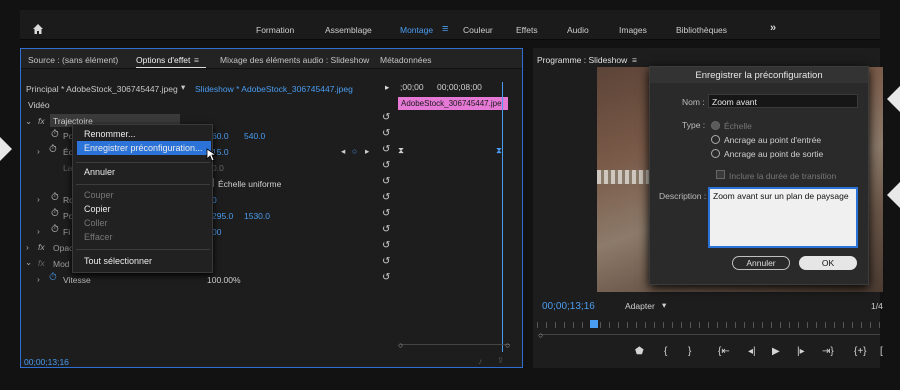 The image size is (900, 390). What do you see at coordinates (715, 139) in the screenshot?
I see `radio-anchor-in` at bounding box center [715, 139].